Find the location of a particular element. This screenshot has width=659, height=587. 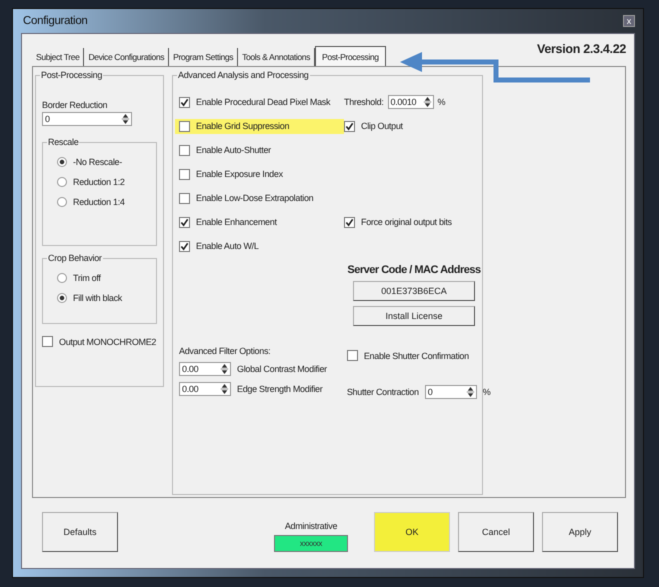

dialog-button: Cancel is located at coordinates (496, 532).